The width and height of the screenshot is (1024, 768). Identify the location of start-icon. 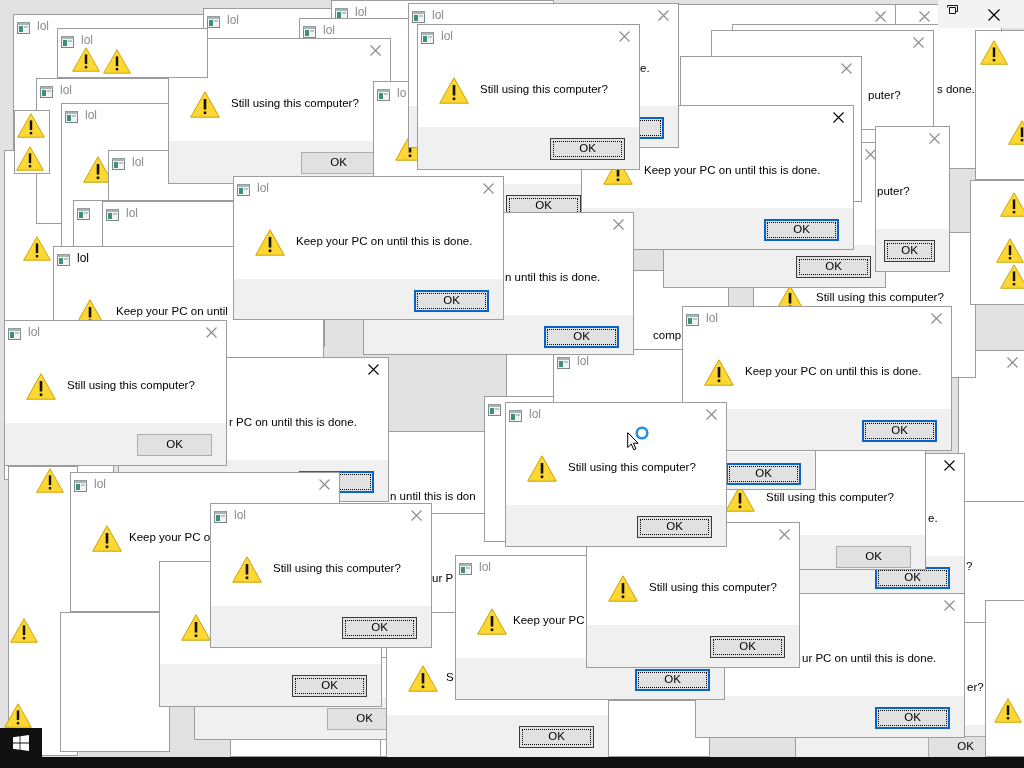
(21, 742).